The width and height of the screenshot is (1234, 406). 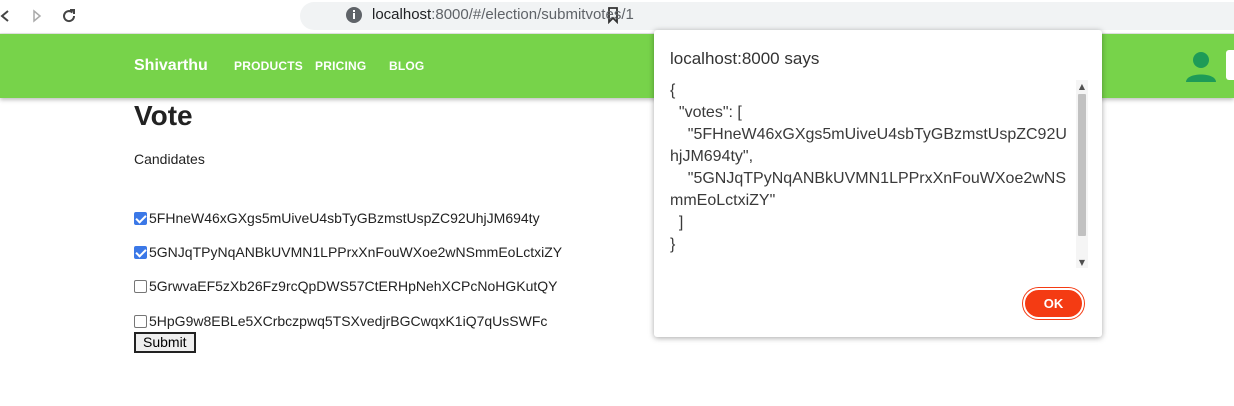 What do you see at coordinates (169, 159) in the screenshot?
I see `candidates-label: Candidates` at bounding box center [169, 159].